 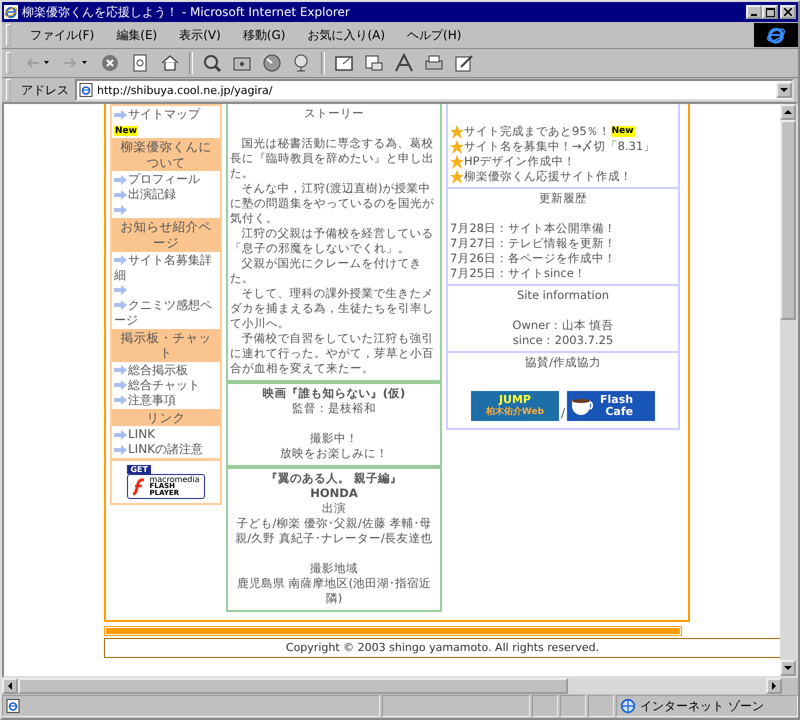 What do you see at coordinates (166, 400) in the screenshot?
I see `sidebar-link: 注意事項` at bounding box center [166, 400].